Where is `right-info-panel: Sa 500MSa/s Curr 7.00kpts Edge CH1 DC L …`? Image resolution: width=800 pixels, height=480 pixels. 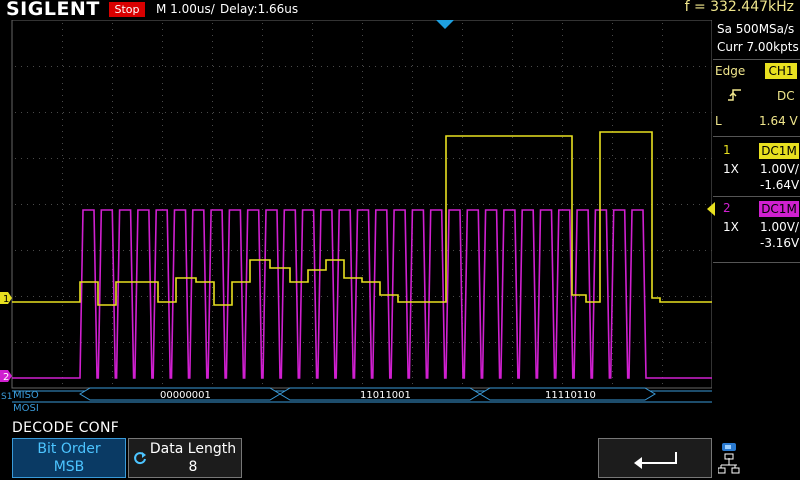
right-info-panel: Sa 500MSa/s Curr 7.00kpts Edge CH1 DC L … is located at coordinates (753, 230).